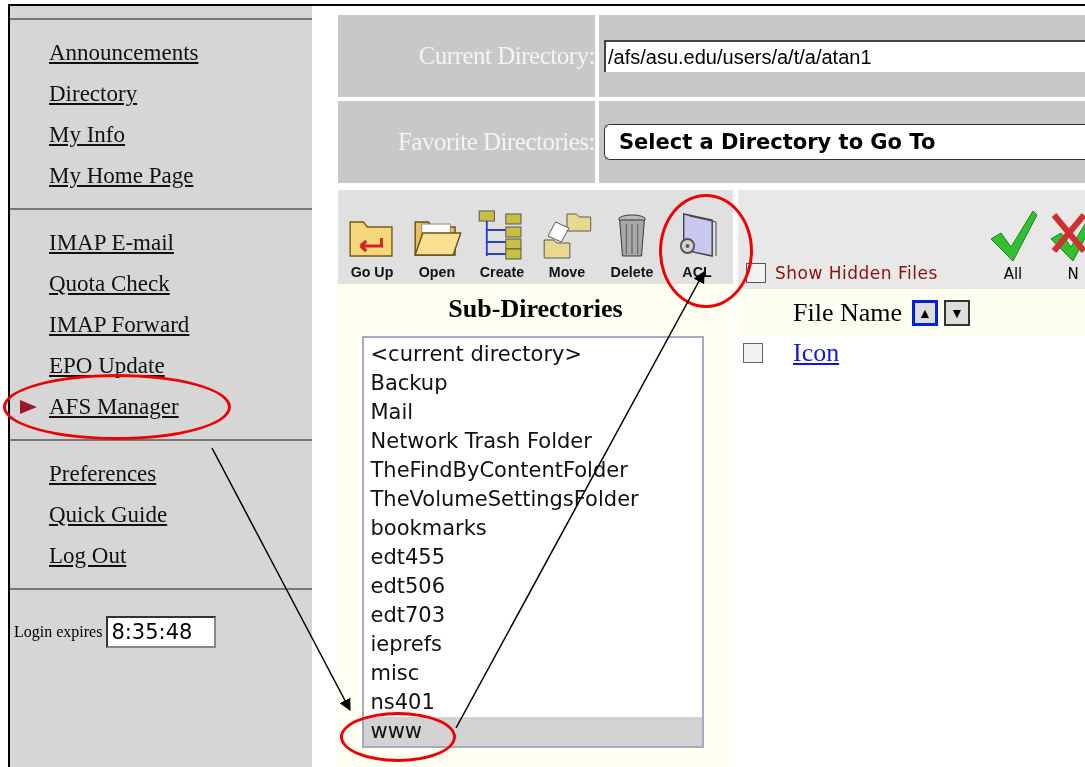 The image size is (1085, 767). I want to click on sidebar-link: Preferences, so click(103, 474).